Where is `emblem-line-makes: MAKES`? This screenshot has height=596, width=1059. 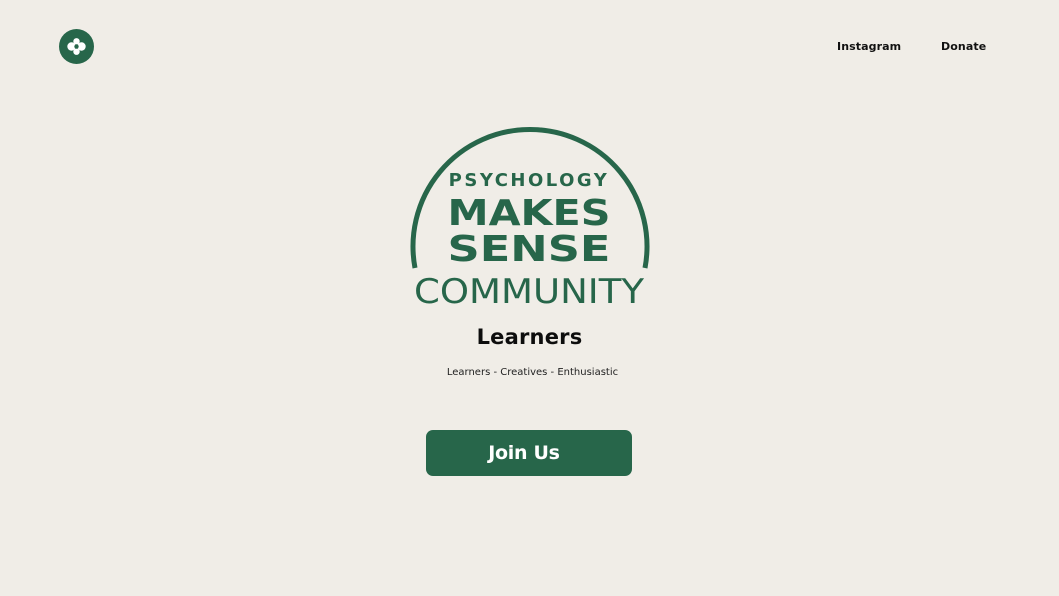 emblem-line-makes: MAKES is located at coordinates (529, 213).